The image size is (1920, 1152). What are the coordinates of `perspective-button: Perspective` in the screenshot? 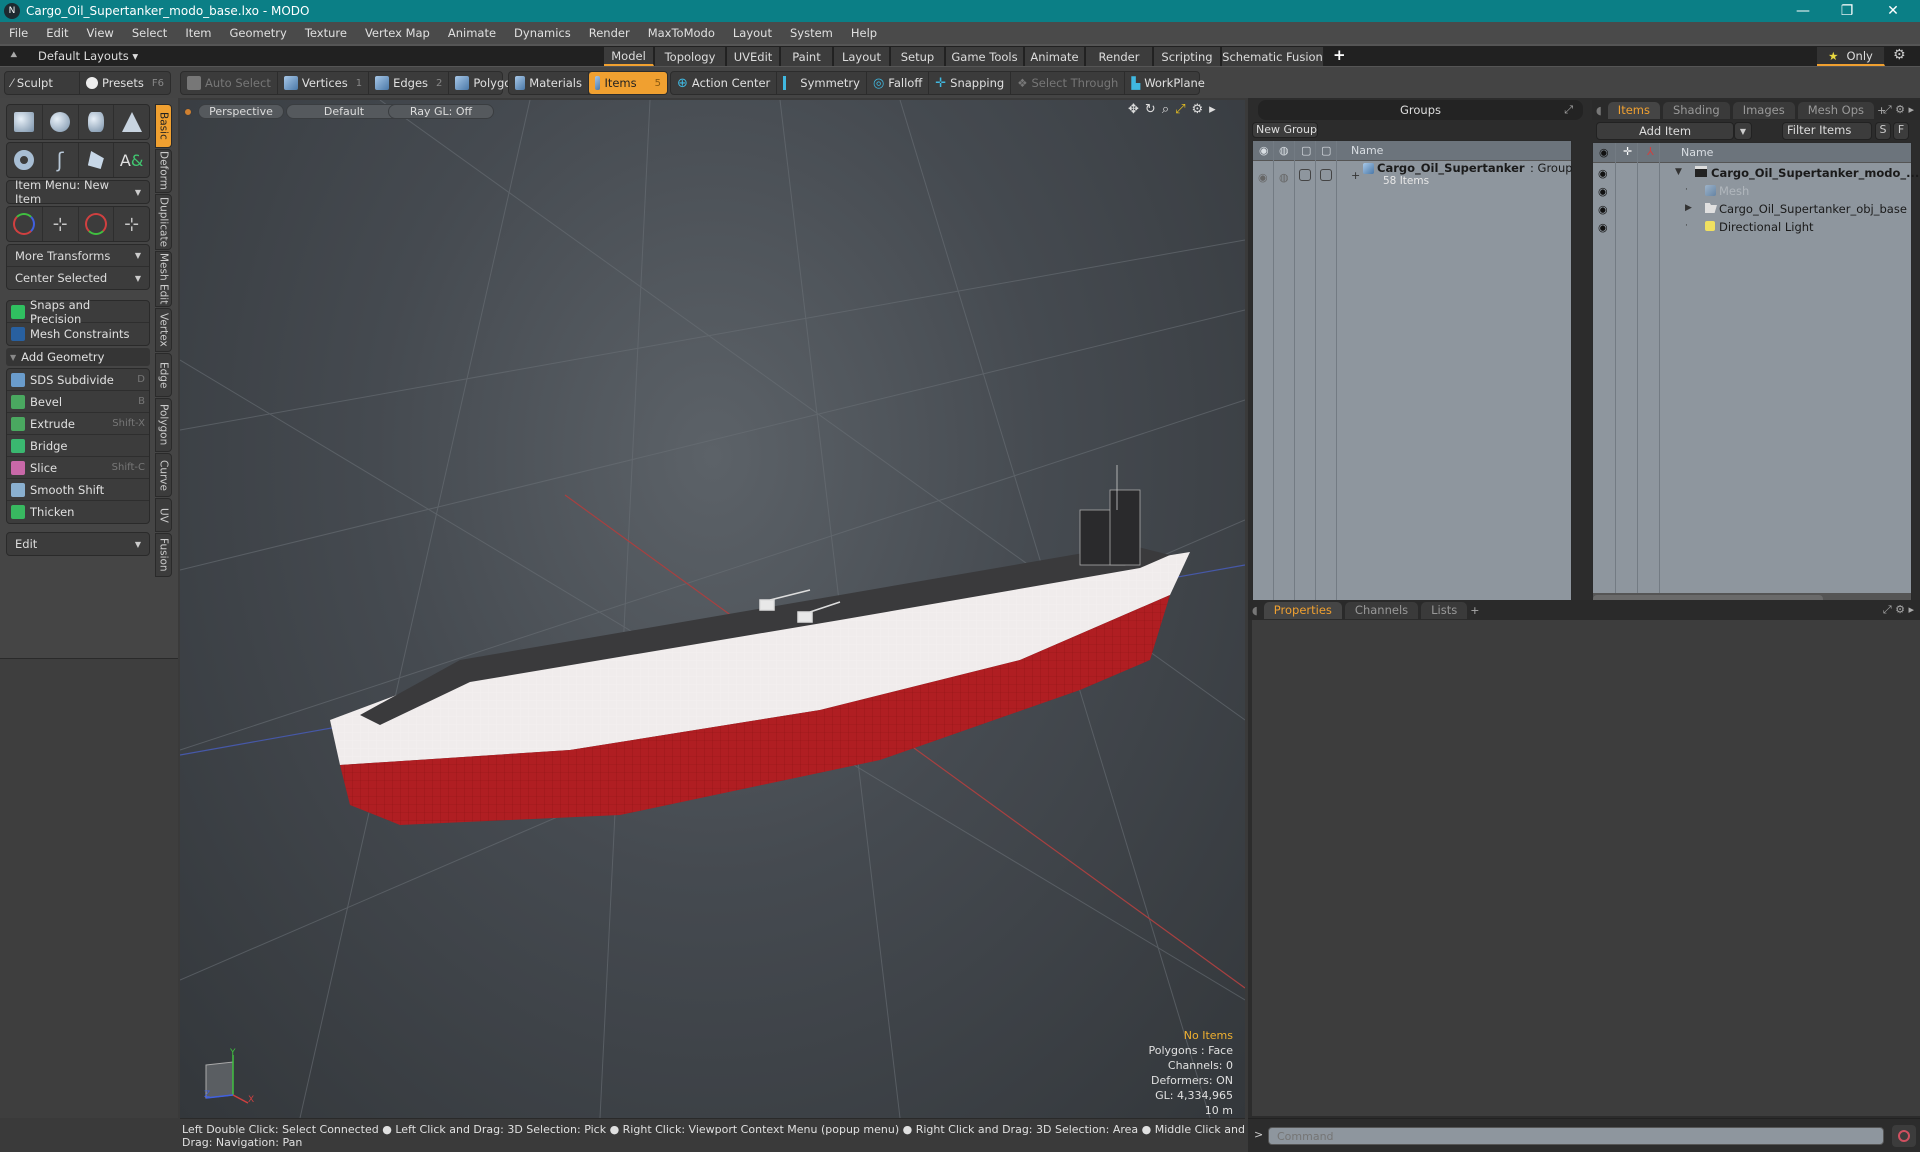 It's located at (241, 111).